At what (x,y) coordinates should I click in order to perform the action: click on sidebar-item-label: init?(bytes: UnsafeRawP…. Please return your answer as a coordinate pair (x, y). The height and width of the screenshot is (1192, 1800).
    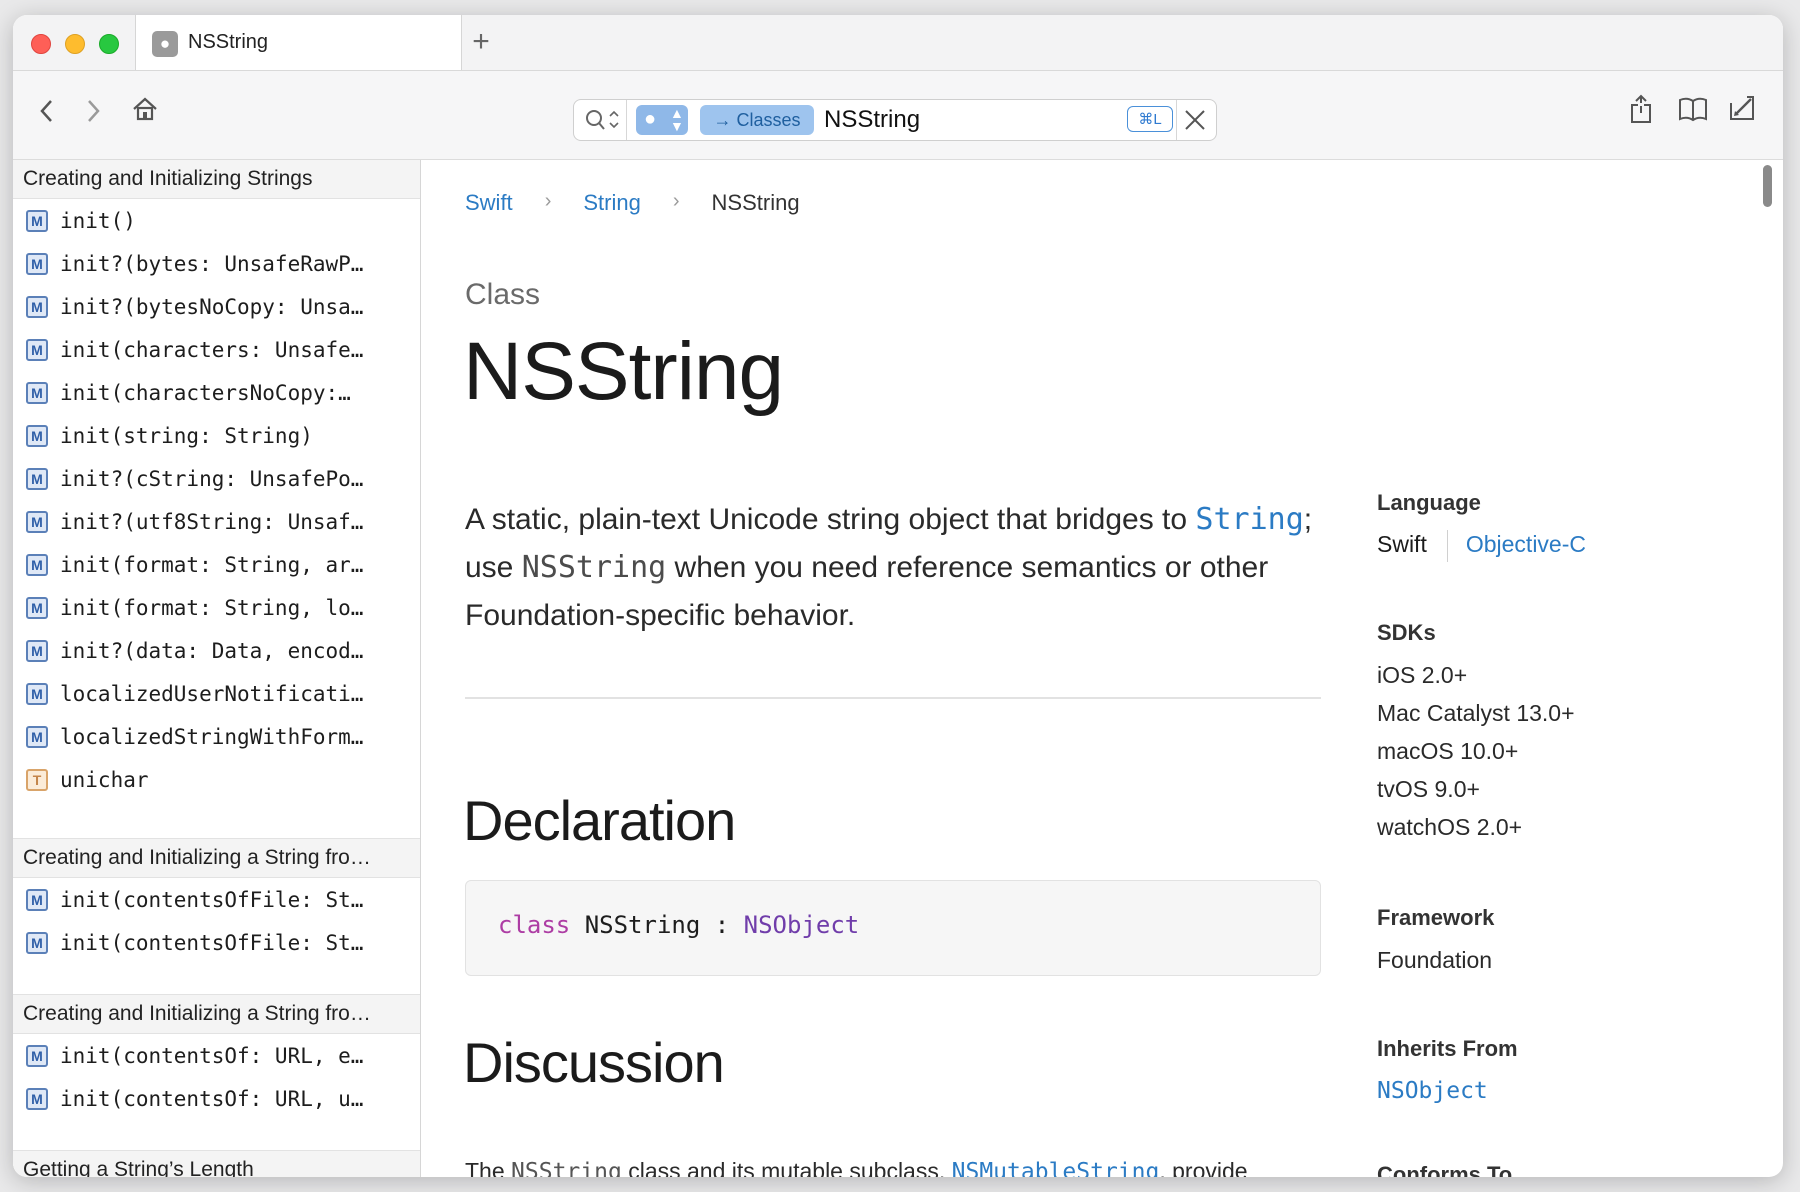
    Looking at the image, I should click on (212, 263).